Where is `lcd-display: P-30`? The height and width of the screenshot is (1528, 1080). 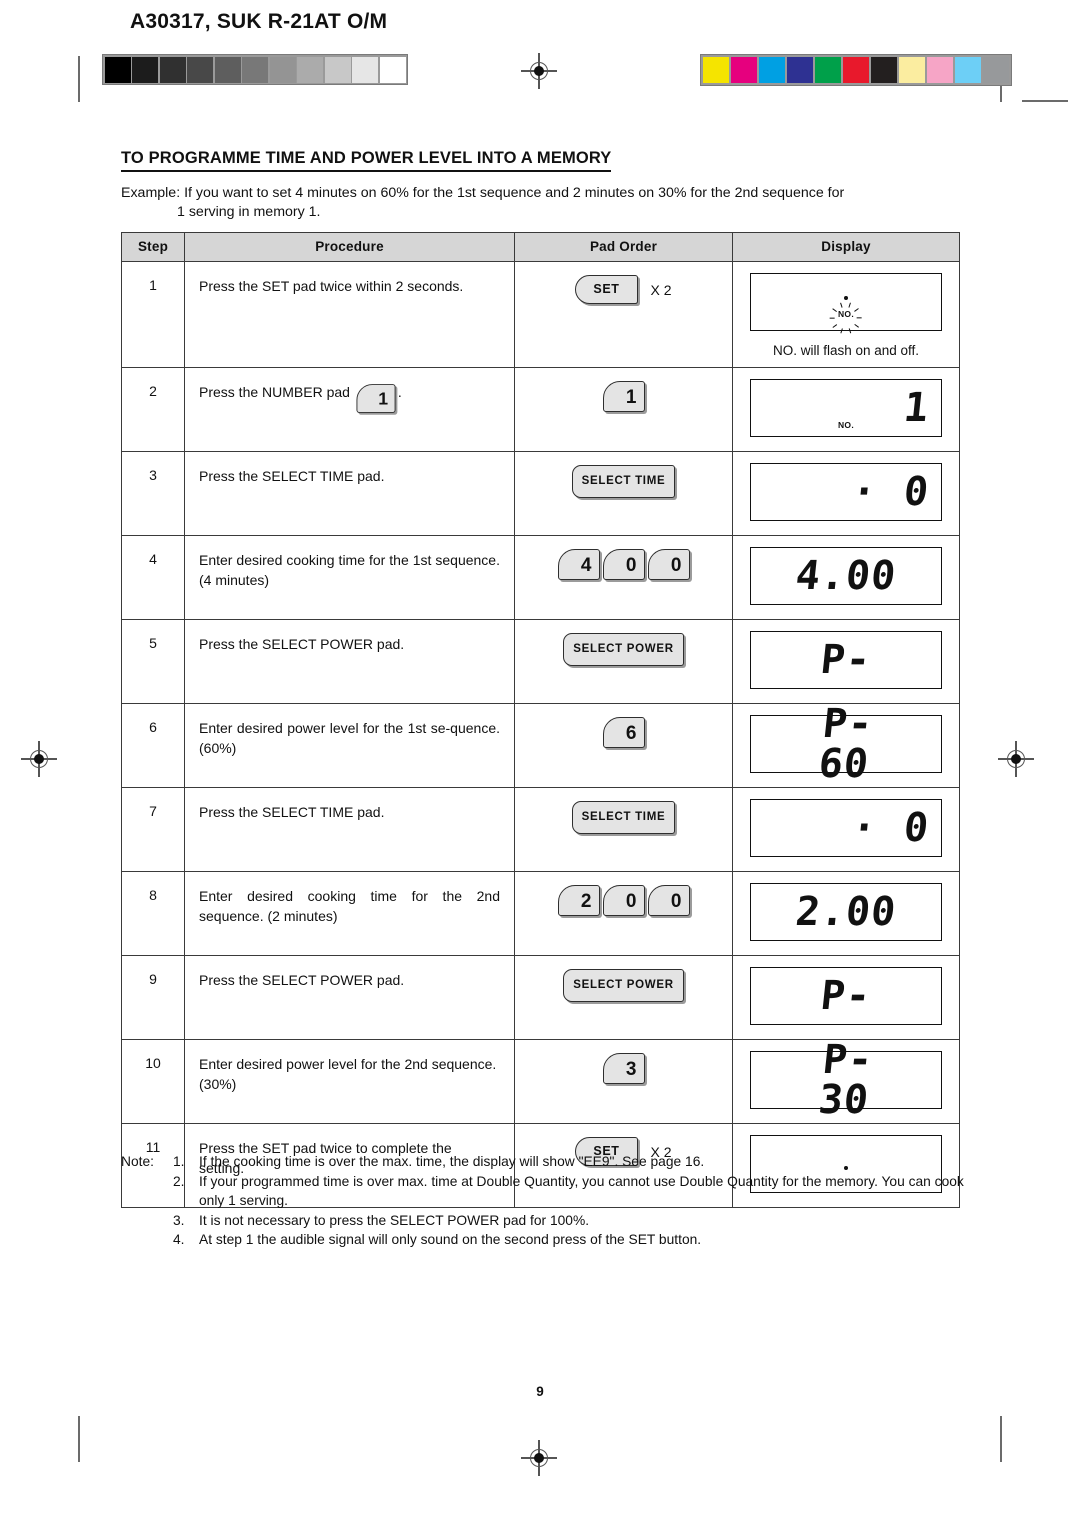 lcd-display: P-30 is located at coordinates (846, 1080).